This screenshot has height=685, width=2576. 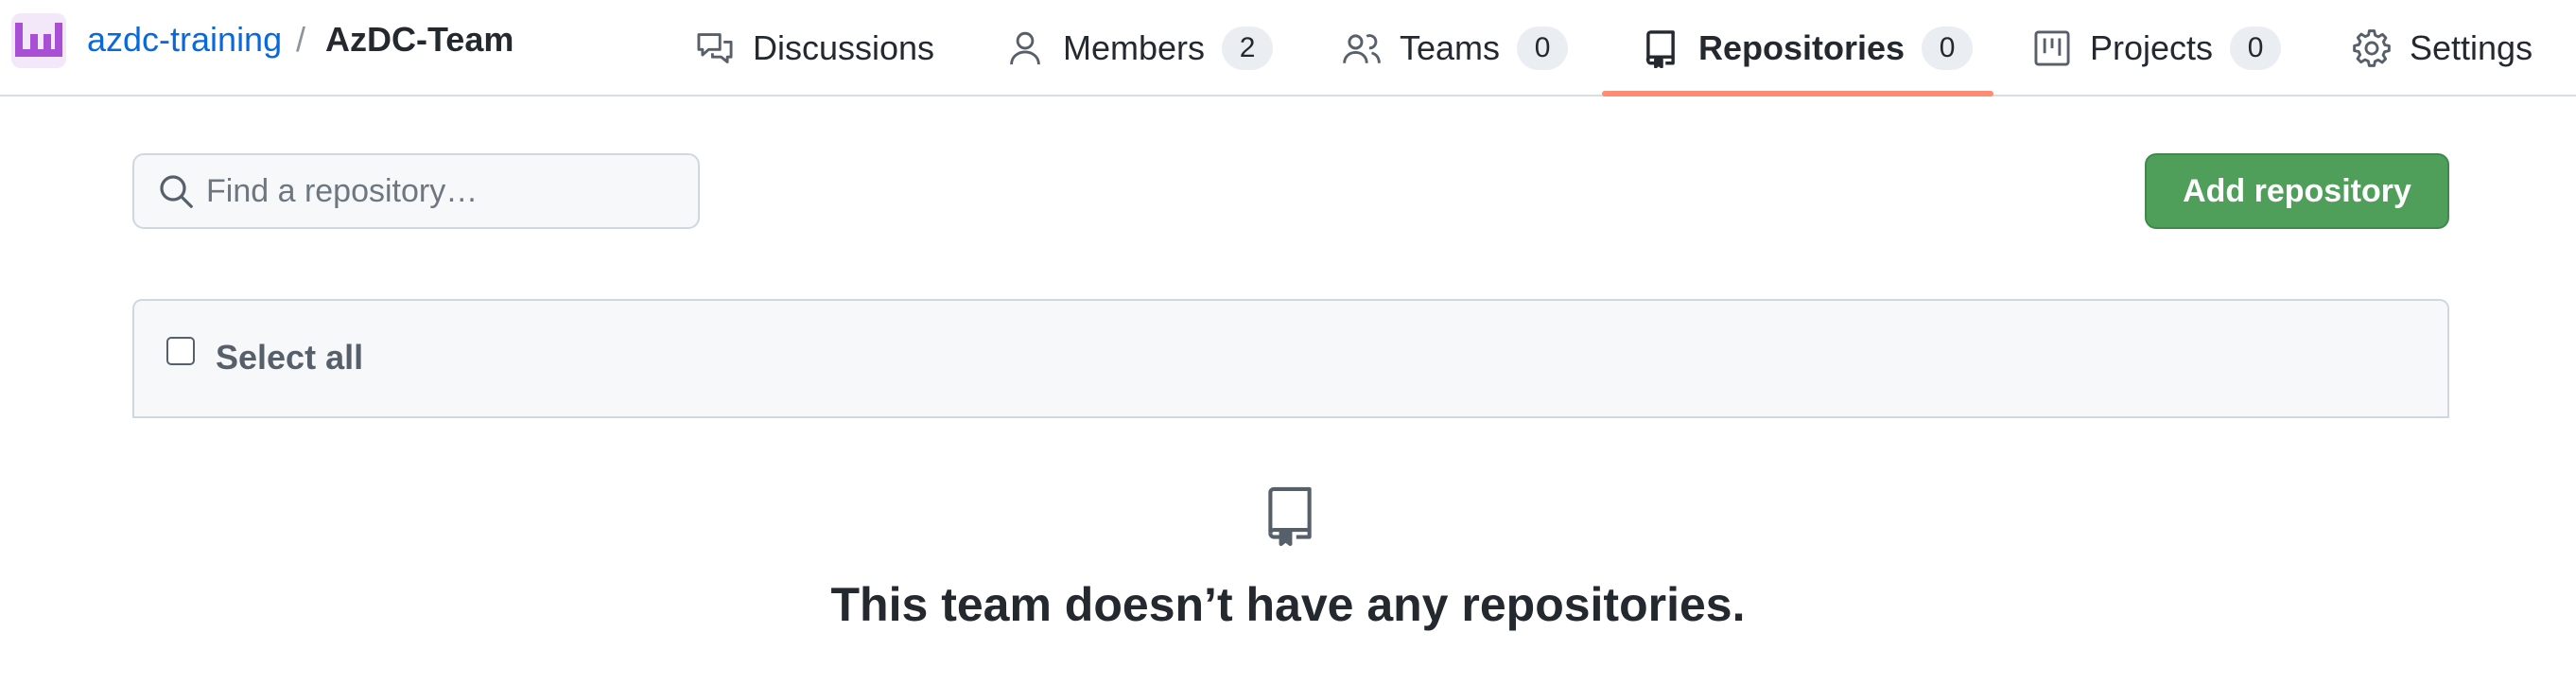 I want to click on add-repository-button: Add repository, so click(x=2297, y=191).